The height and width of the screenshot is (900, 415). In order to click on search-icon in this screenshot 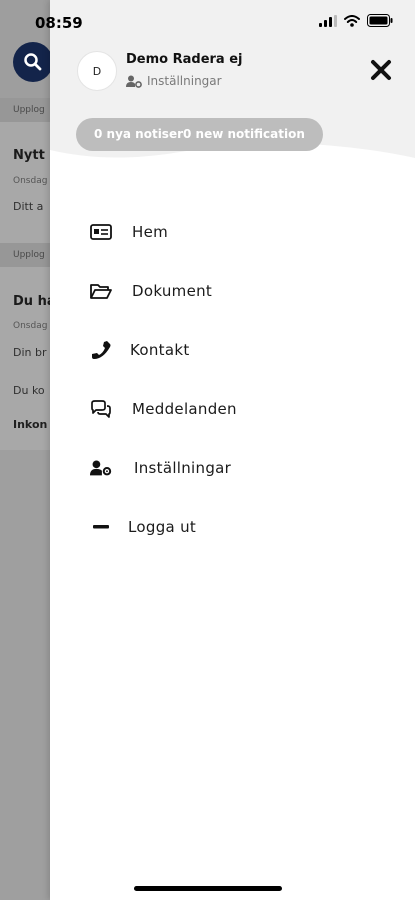, I will do `click(33, 62)`.